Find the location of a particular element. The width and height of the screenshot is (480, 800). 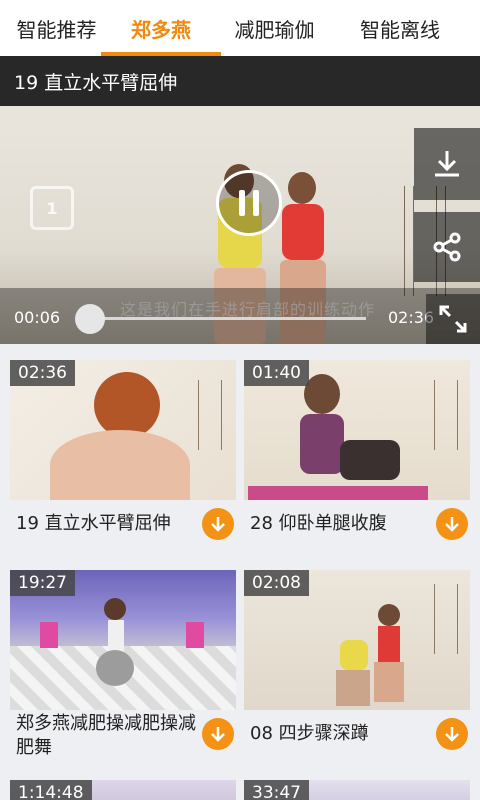

tab-yoga: 减肥瑜伽 is located at coordinates (274, 28).